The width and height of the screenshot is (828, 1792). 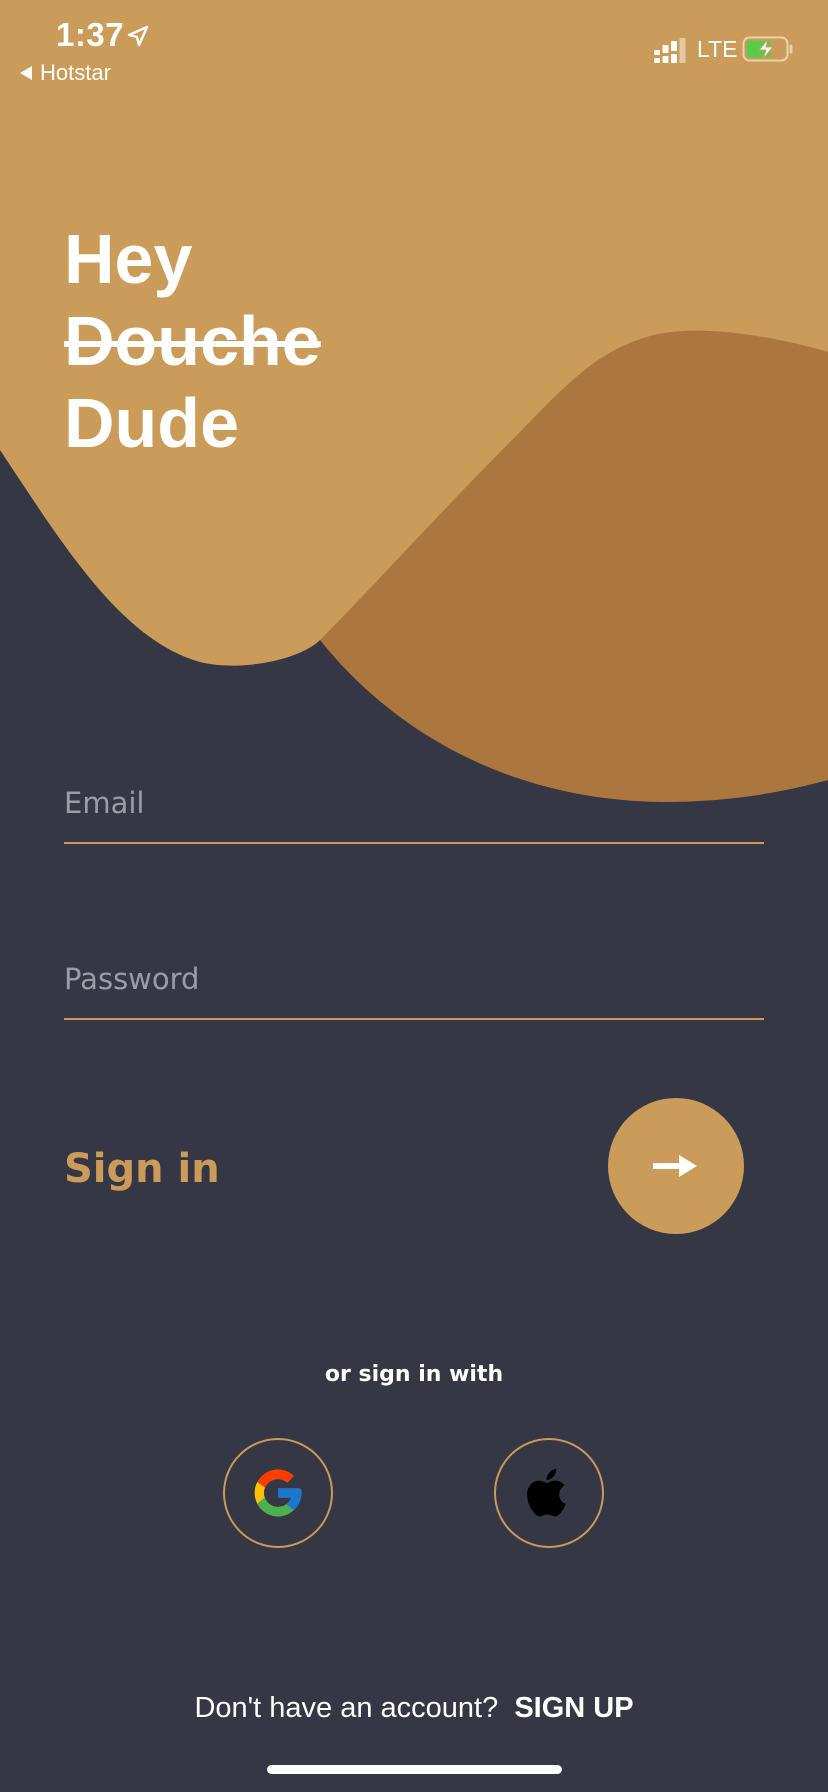 I want to click on apple-sign-in-button, so click(x=549, y=1493).